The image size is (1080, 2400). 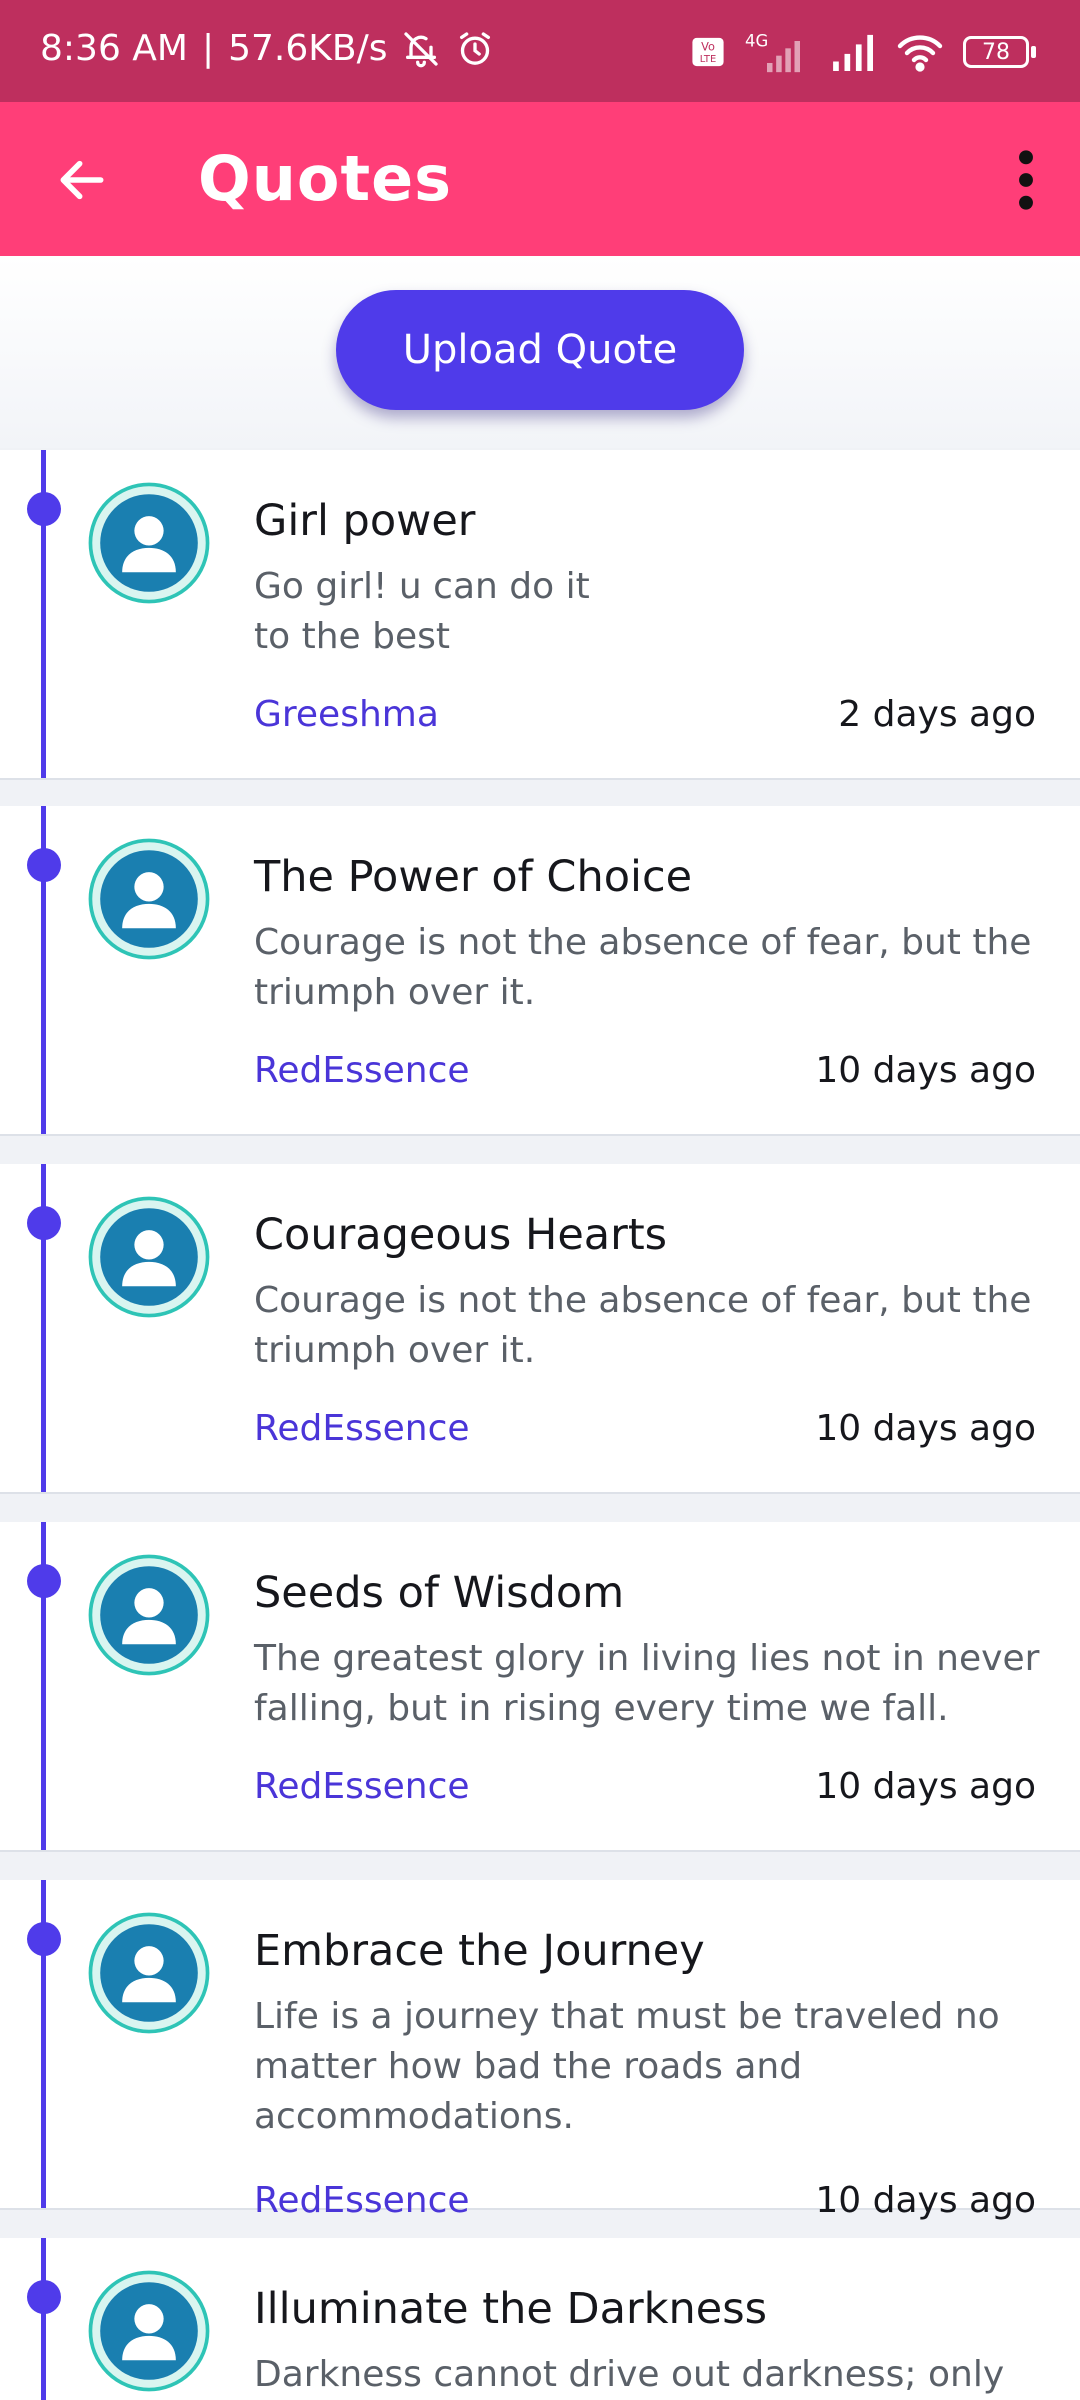 What do you see at coordinates (365, 521) in the screenshot?
I see `quote-title: Girl power` at bounding box center [365, 521].